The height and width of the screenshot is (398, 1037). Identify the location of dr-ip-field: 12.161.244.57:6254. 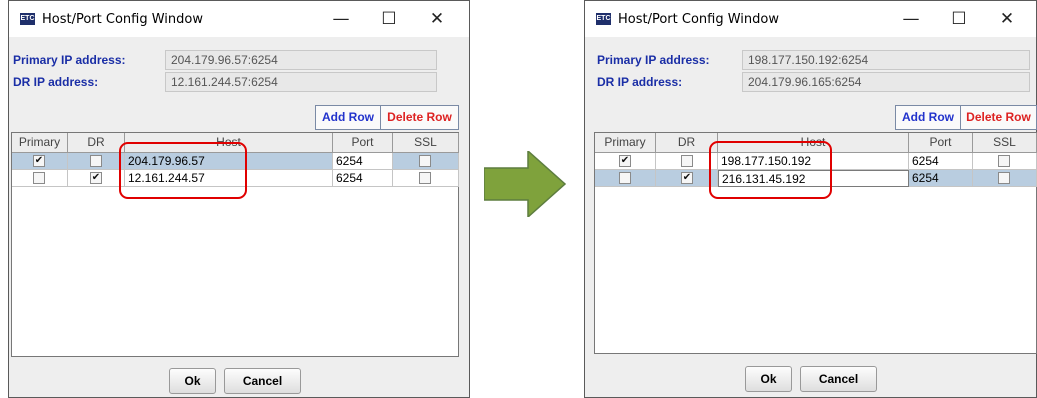
(301, 82).